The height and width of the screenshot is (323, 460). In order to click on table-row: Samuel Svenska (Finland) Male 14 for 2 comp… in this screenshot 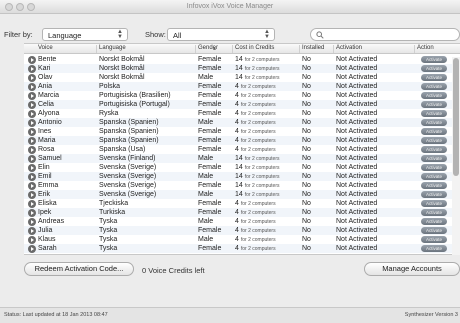, I will do `click(242, 158)`.